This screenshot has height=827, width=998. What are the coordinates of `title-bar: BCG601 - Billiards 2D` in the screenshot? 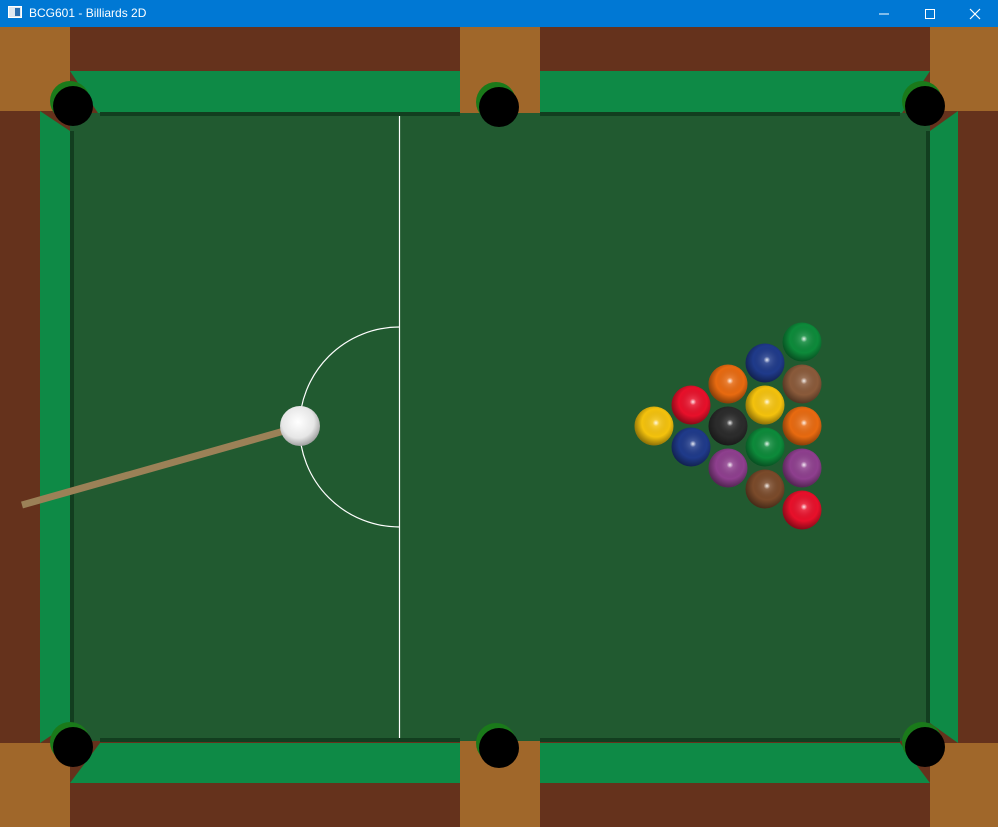 It's located at (499, 13).